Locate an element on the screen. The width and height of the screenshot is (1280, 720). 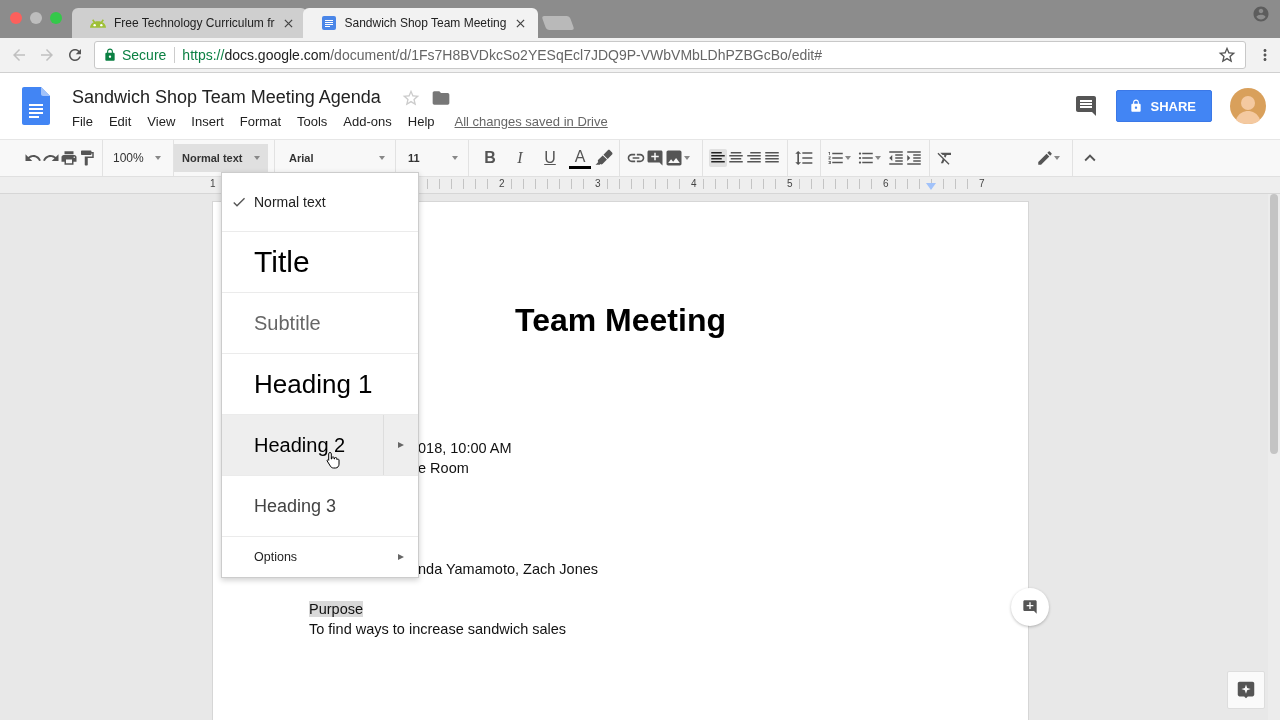
tab-title: Free Technology Curriculum fr is located at coordinates (194, 23).